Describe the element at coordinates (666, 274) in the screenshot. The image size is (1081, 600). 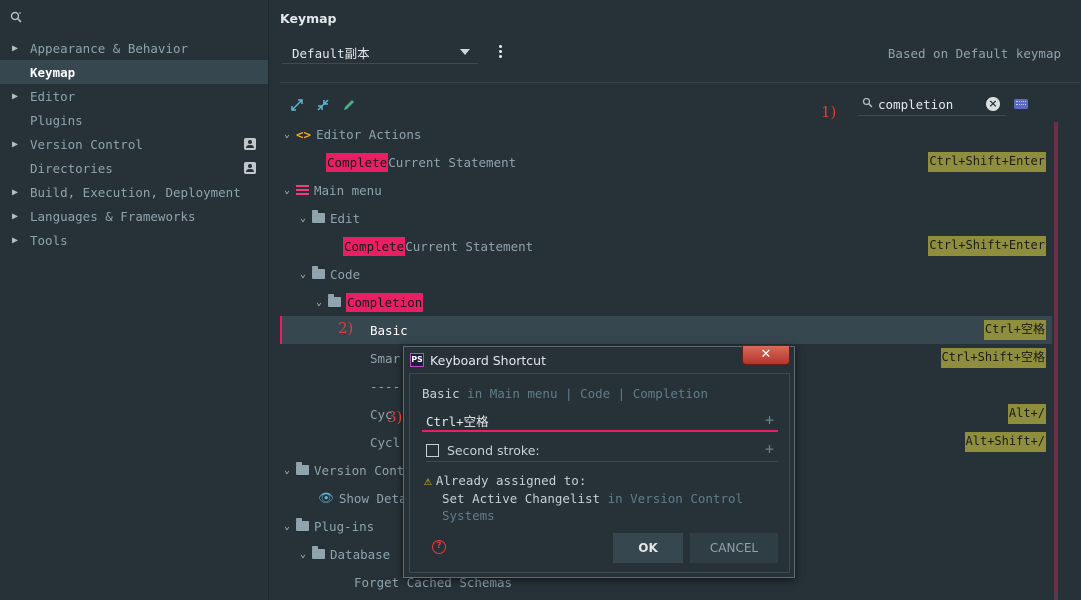
I see `tree-node-code: ⌄ Code` at that location.